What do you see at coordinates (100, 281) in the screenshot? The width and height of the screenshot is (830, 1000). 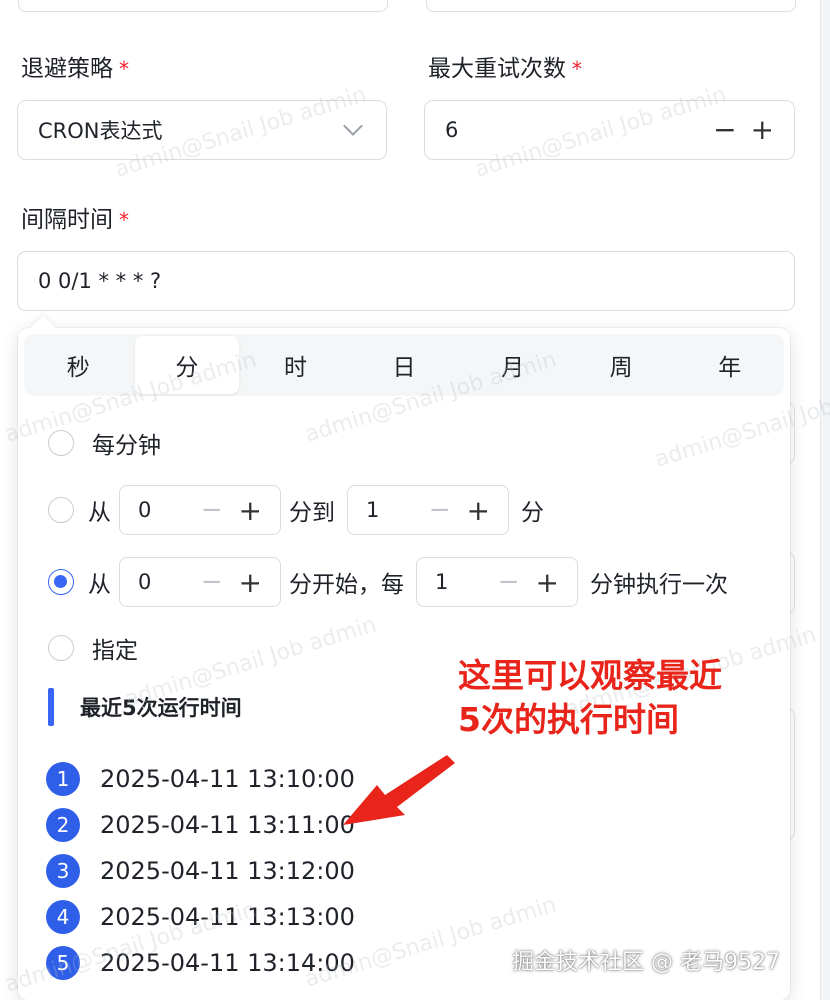 I see `interval-cron-value: 0 0/1 * * * ?` at bounding box center [100, 281].